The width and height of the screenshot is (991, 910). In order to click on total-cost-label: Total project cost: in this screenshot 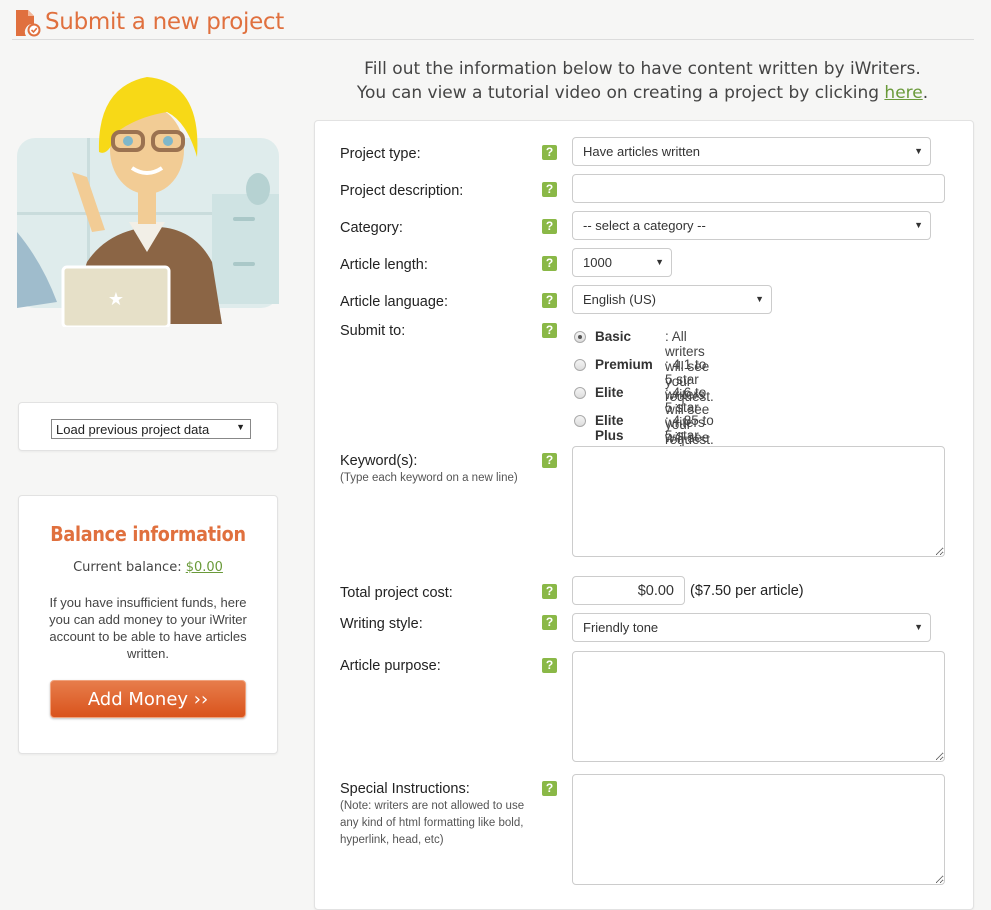, I will do `click(396, 593)`.